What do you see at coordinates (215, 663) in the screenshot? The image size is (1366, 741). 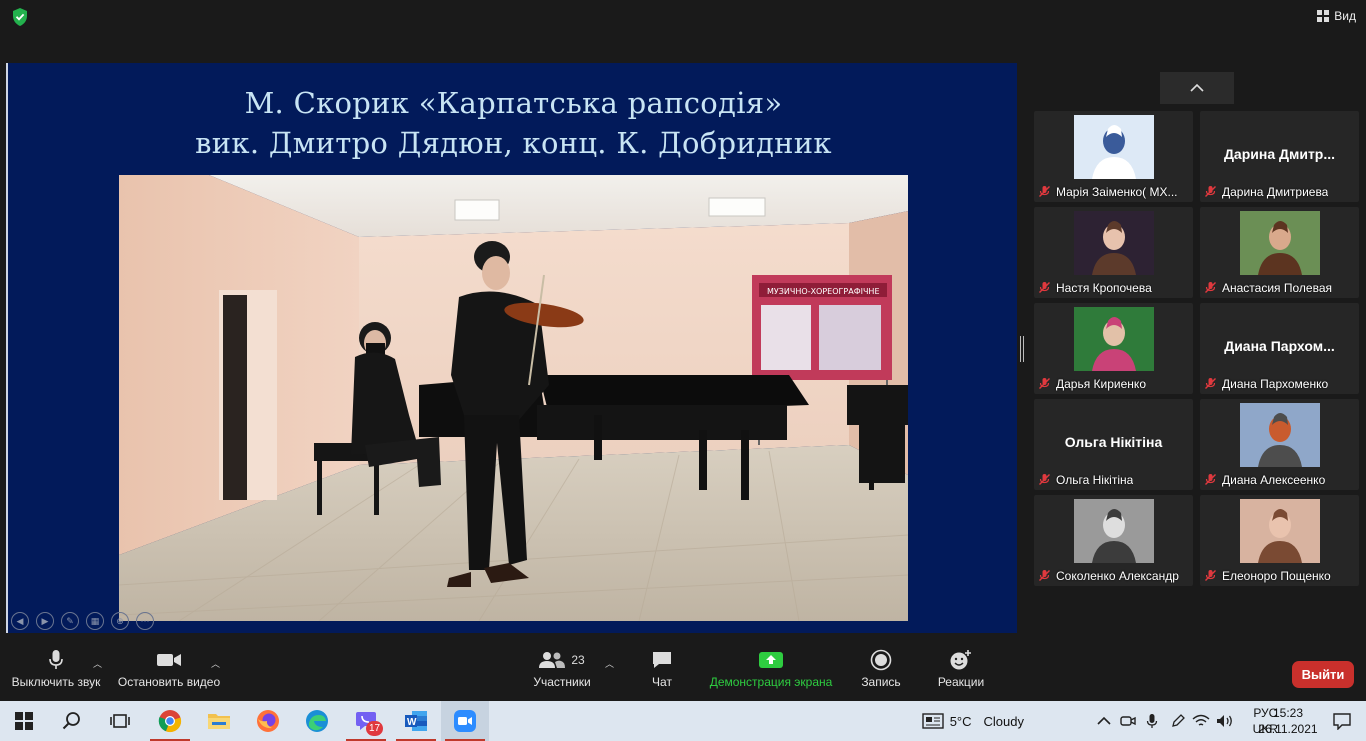 I see `video-options-caret-icon: ︿` at bounding box center [215, 663].